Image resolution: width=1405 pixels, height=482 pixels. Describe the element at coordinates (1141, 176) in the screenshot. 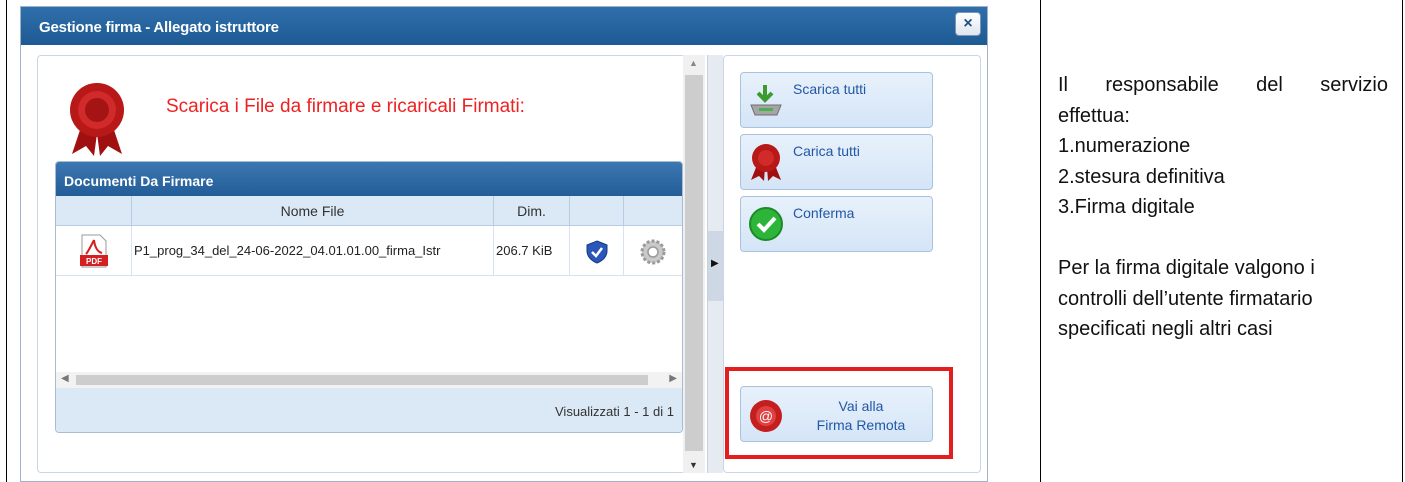

I see `description-line-4: 2.stesura definitiva` at that location.